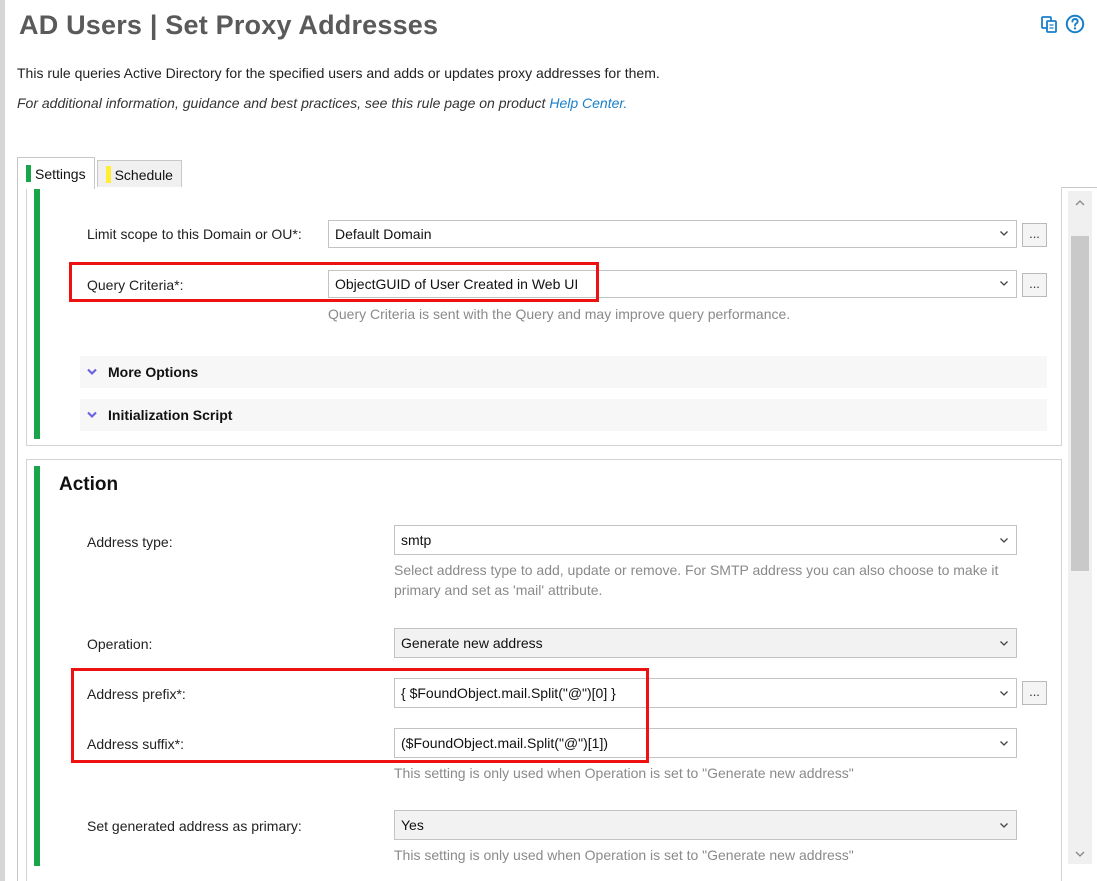 This screenshot has height=881, width=1097. Describe the element at coordinates (28, 173) in the screenshot. I see `settings-status-marker` at that location.